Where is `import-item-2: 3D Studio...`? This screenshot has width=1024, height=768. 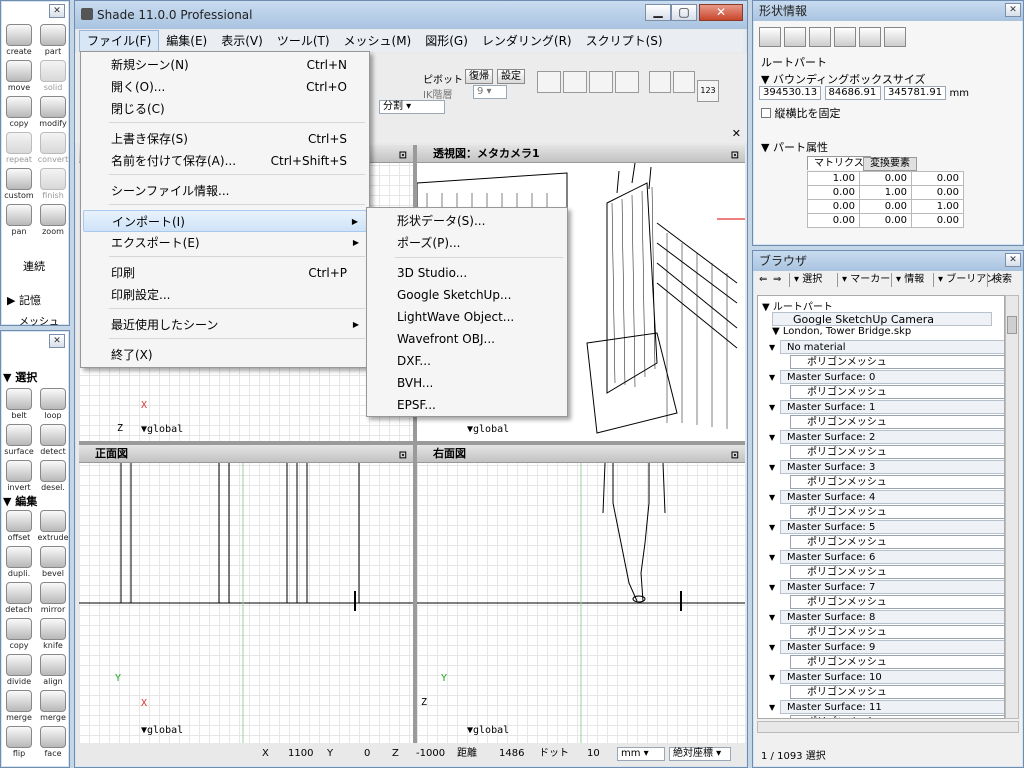 import-item-2: 3D Studio... is located at coordinates (467, 273).